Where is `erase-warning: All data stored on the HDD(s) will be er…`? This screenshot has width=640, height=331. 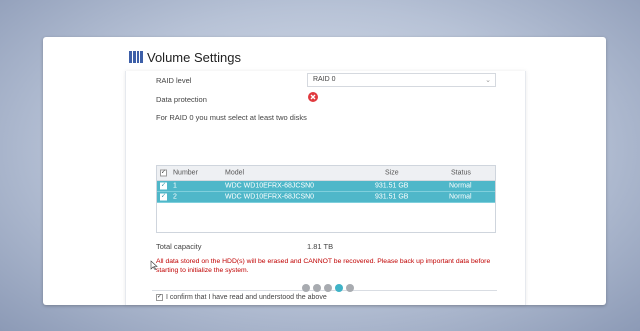
erase-warning: All data stored on the HDD(s) will be er… is located at coordinates (323, 266).